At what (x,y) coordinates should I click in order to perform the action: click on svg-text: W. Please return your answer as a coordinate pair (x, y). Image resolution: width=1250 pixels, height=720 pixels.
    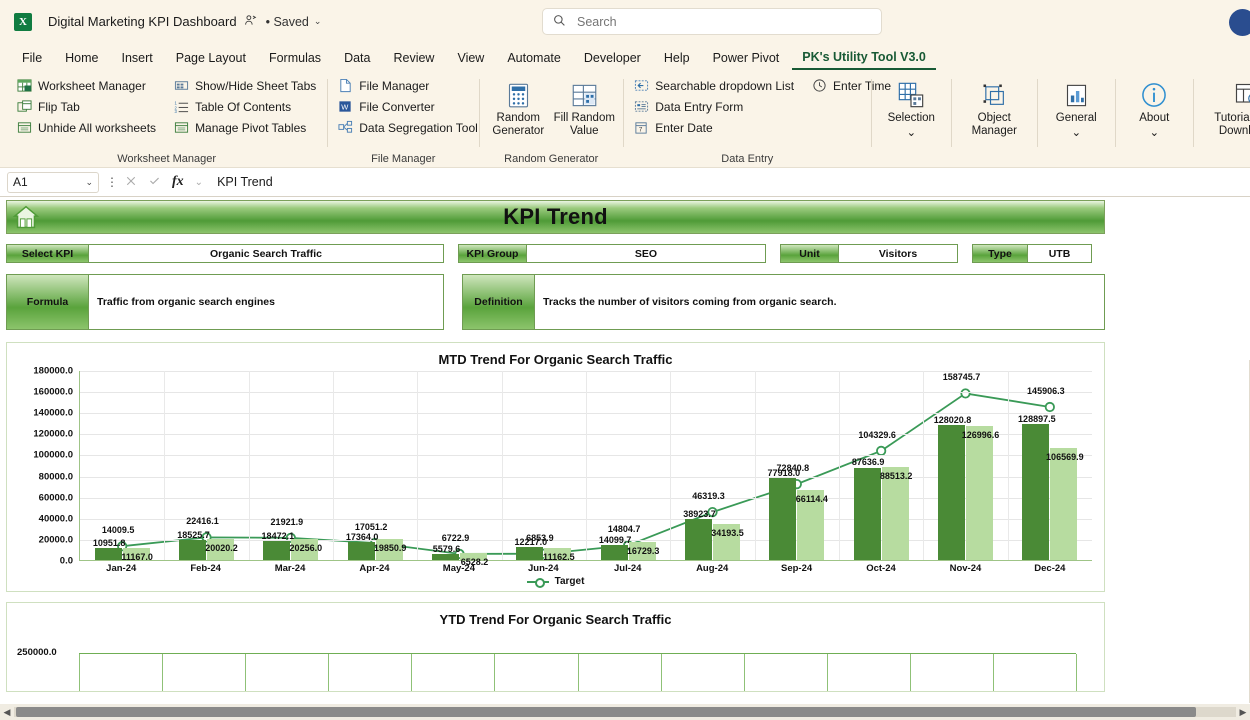
    Looking at the image, I should click on (346, 106).